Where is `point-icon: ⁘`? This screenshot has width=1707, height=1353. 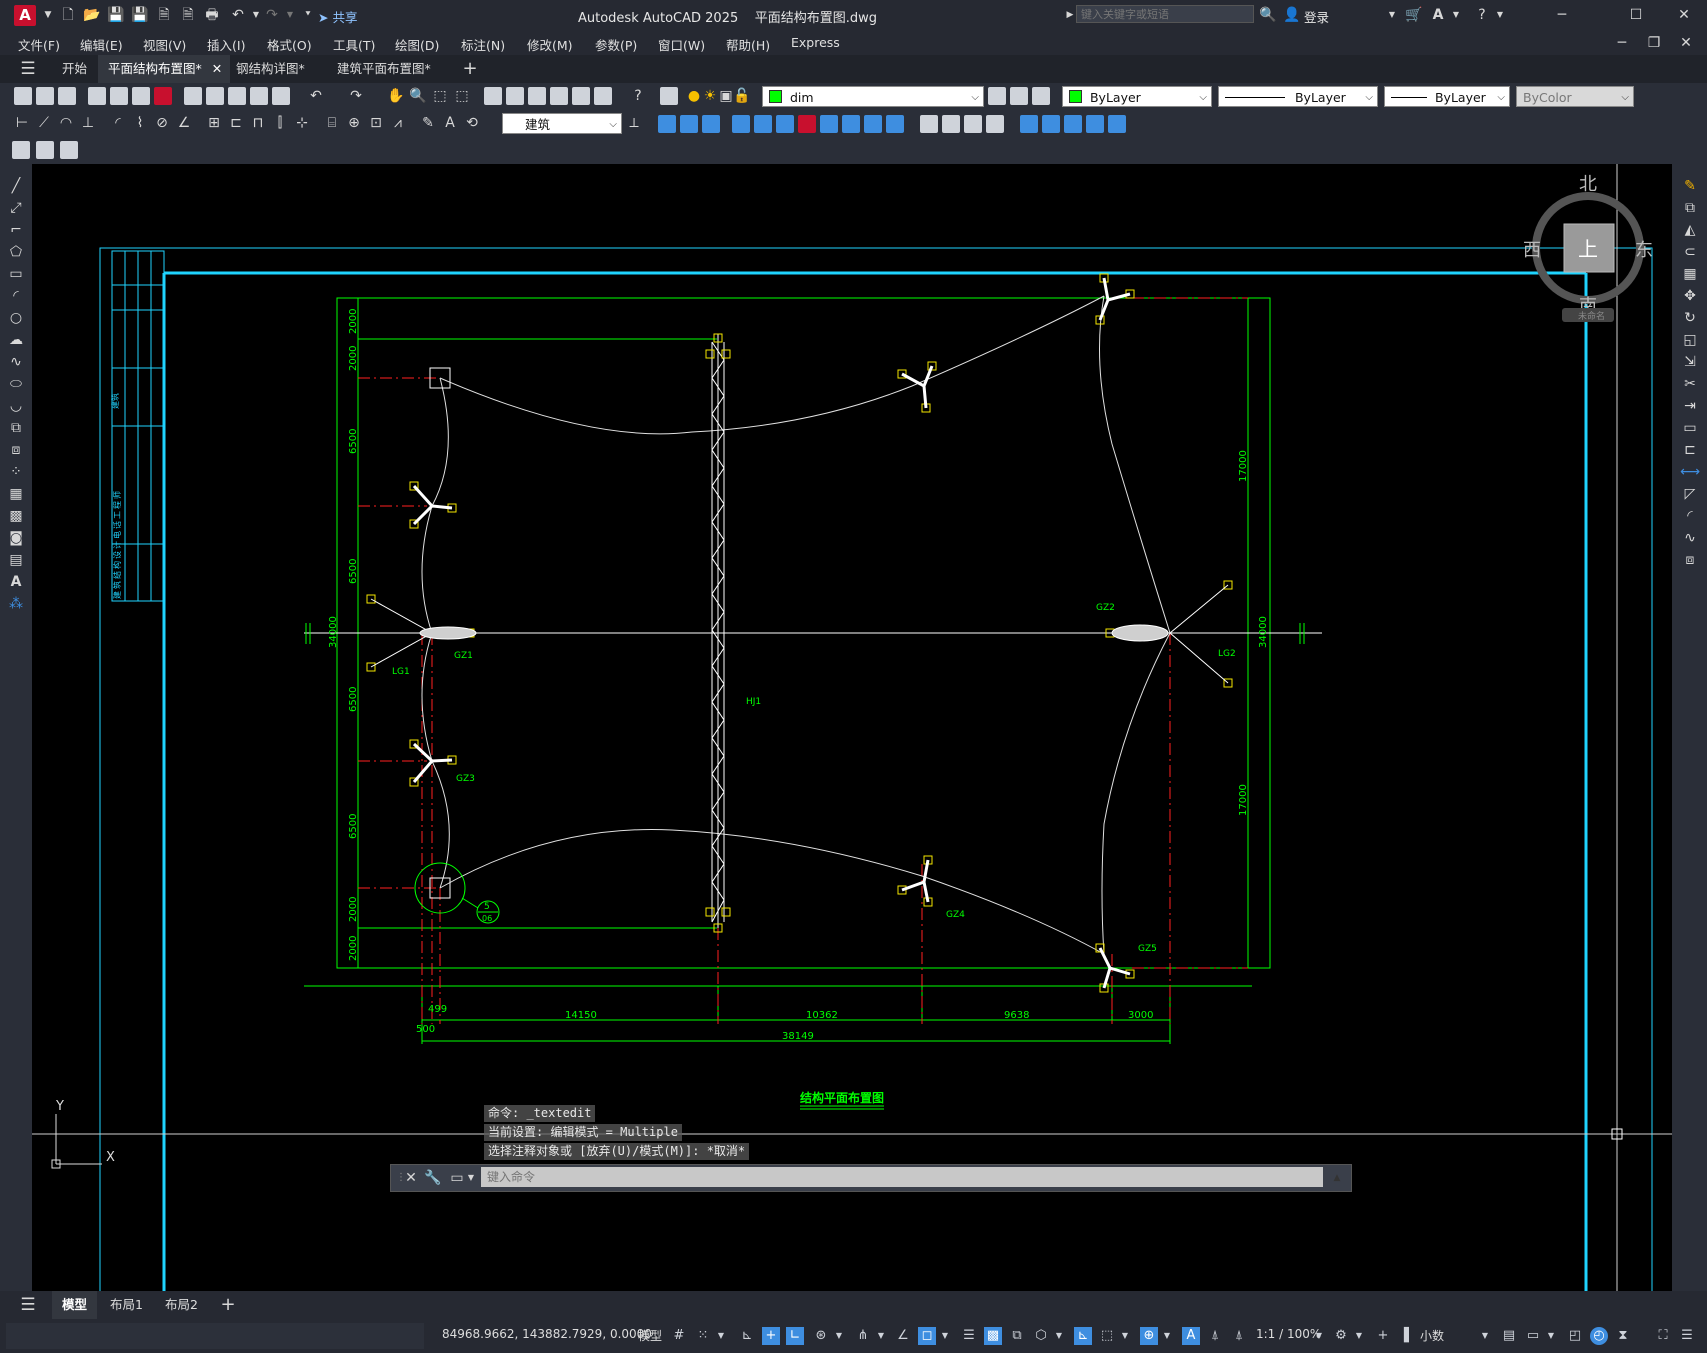
point-icon: ⁘ is located at coordinates (16, 472).